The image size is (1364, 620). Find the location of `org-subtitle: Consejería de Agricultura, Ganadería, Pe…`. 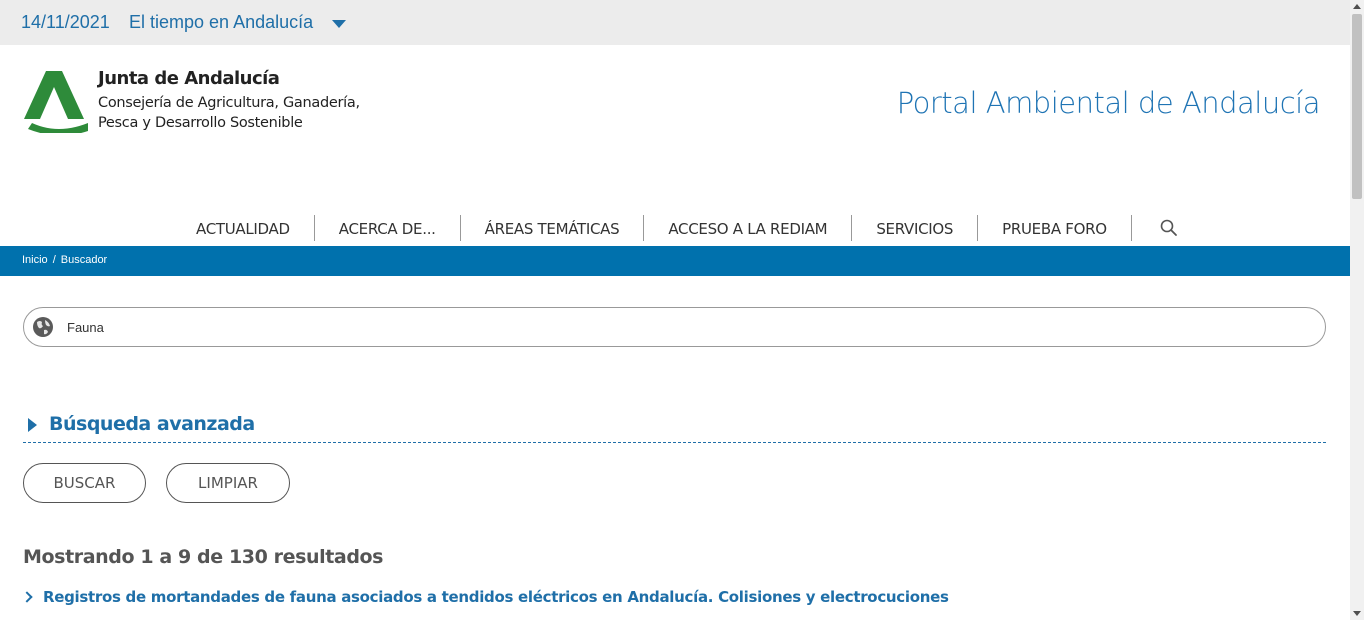

org-subtitle: Consejería de Agricultura, Ganadería, Pe… is located at coordinates (229, 113).